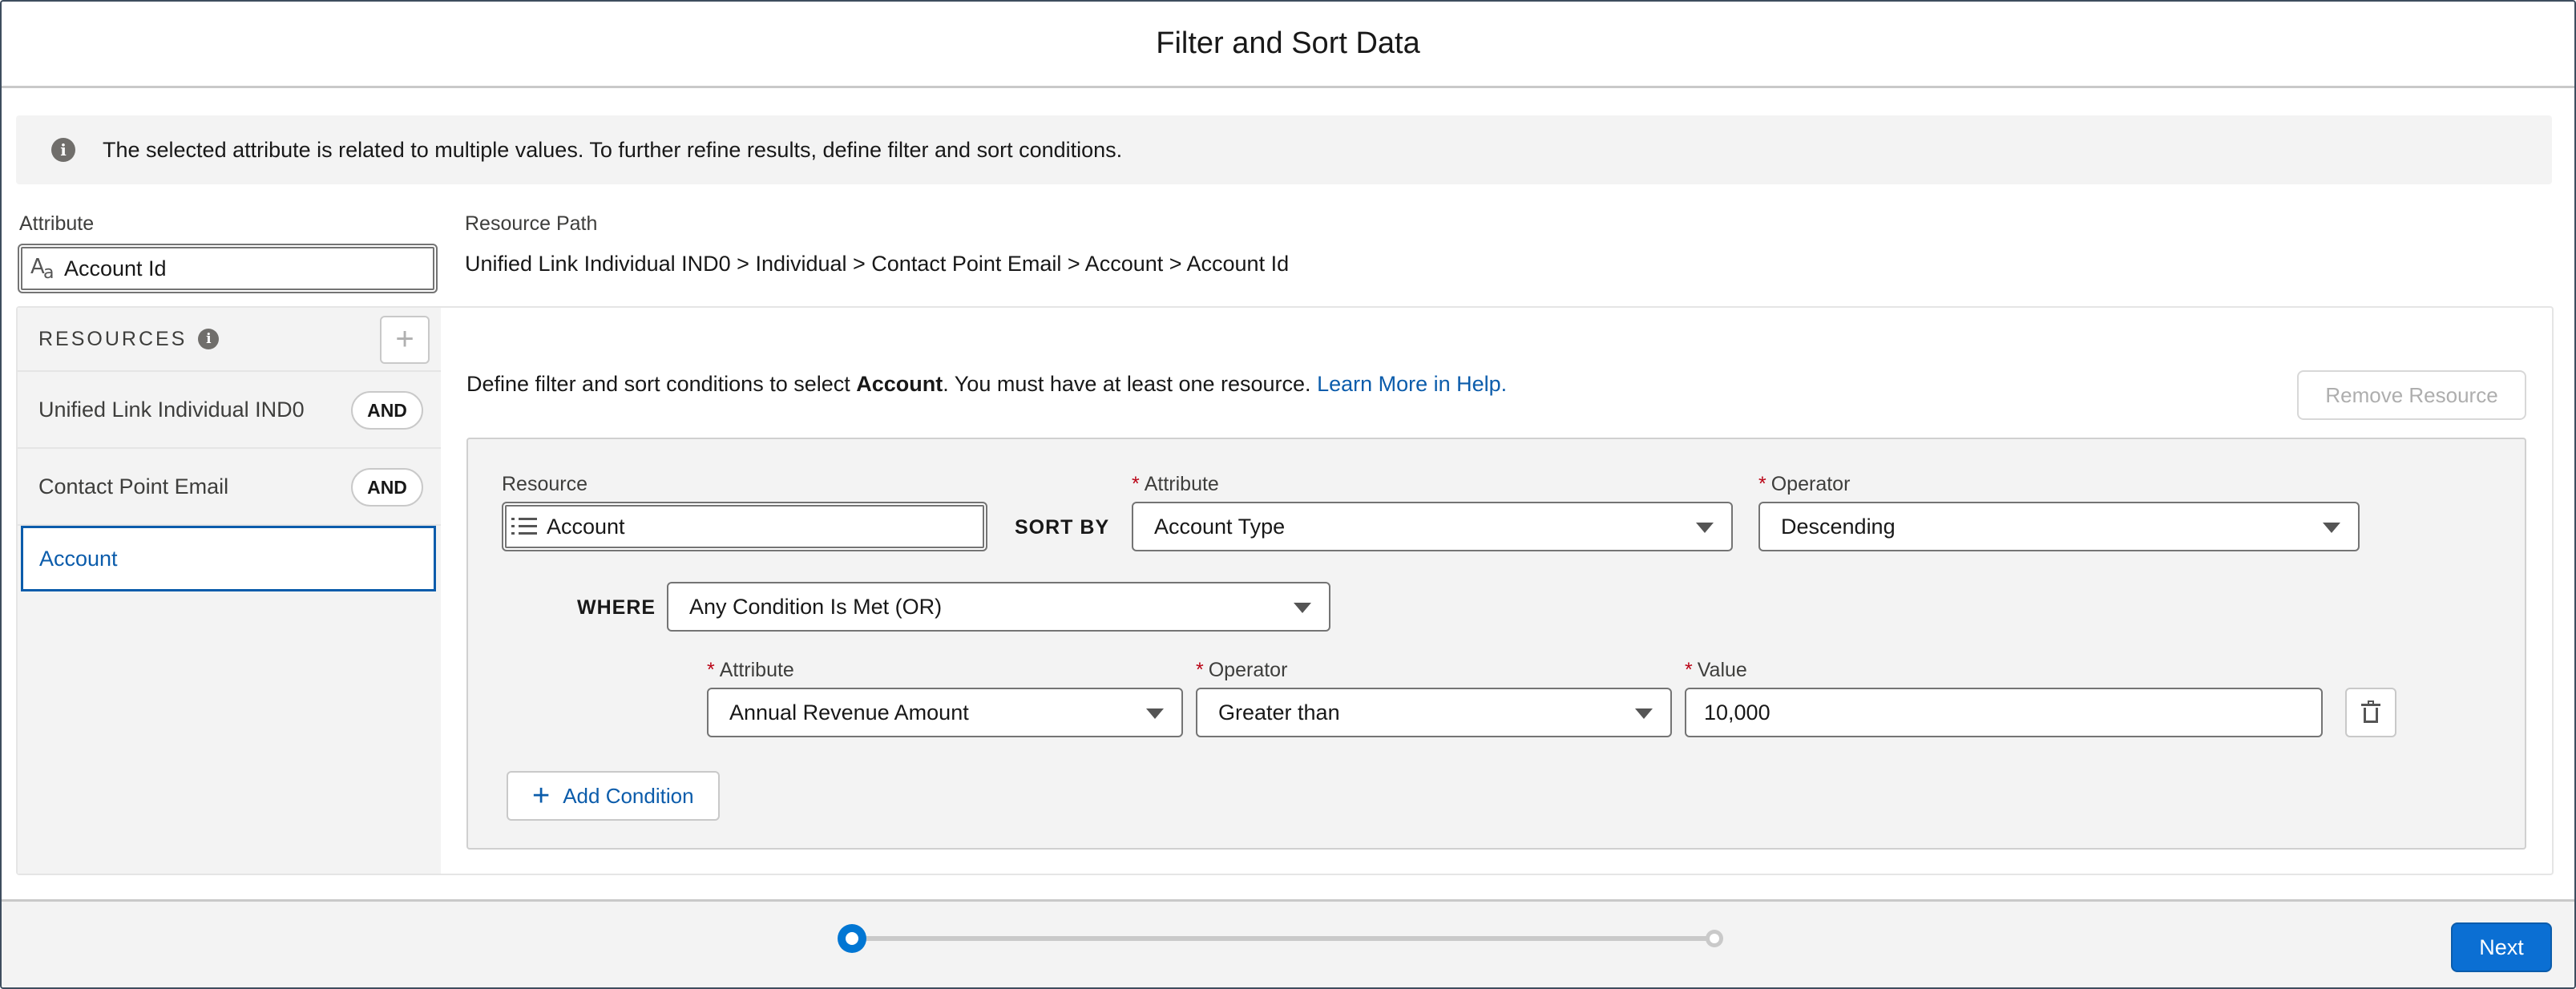  Describe the element at coordinates (115, 268) in the screenshot. I see `attribute-value: Account Id` at that location.